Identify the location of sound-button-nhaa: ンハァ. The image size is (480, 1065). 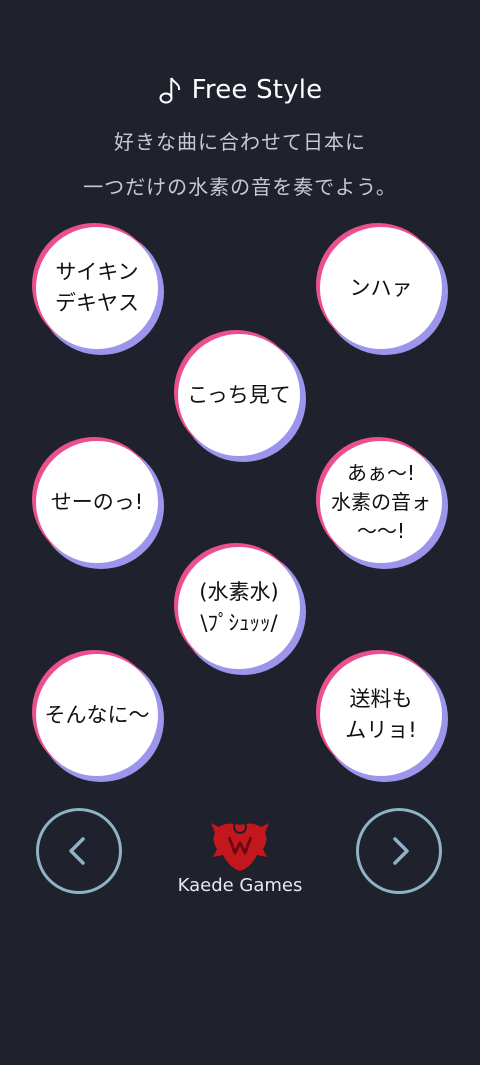
(382, 289).